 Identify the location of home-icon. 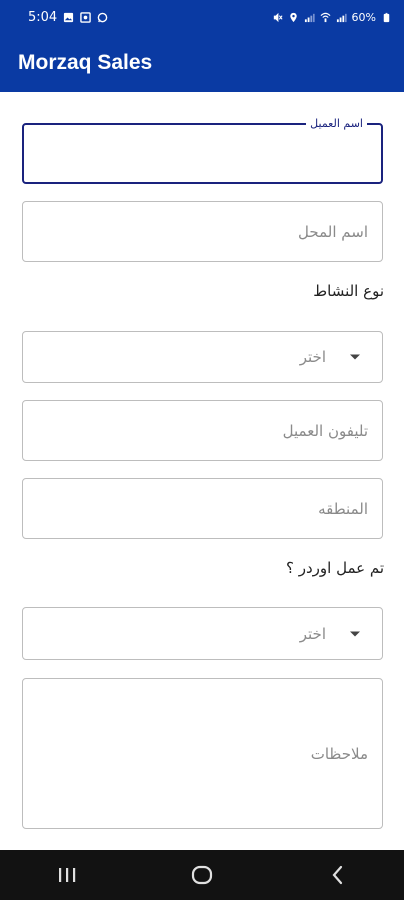
(202, 875).